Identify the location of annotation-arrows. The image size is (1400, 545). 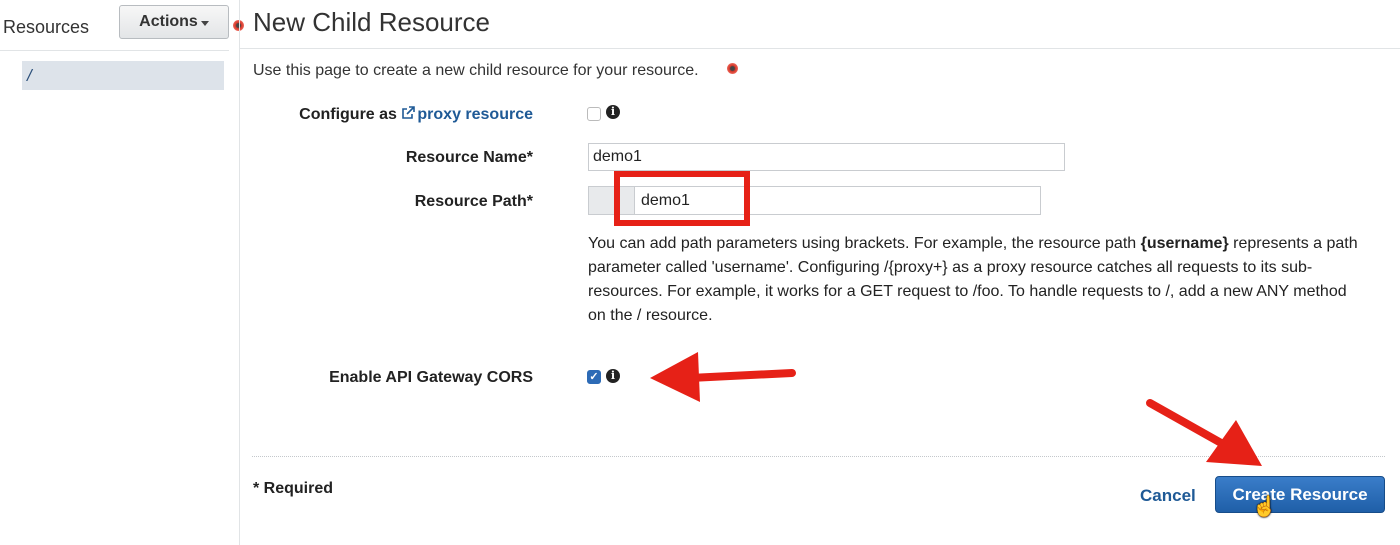
(956, 409).